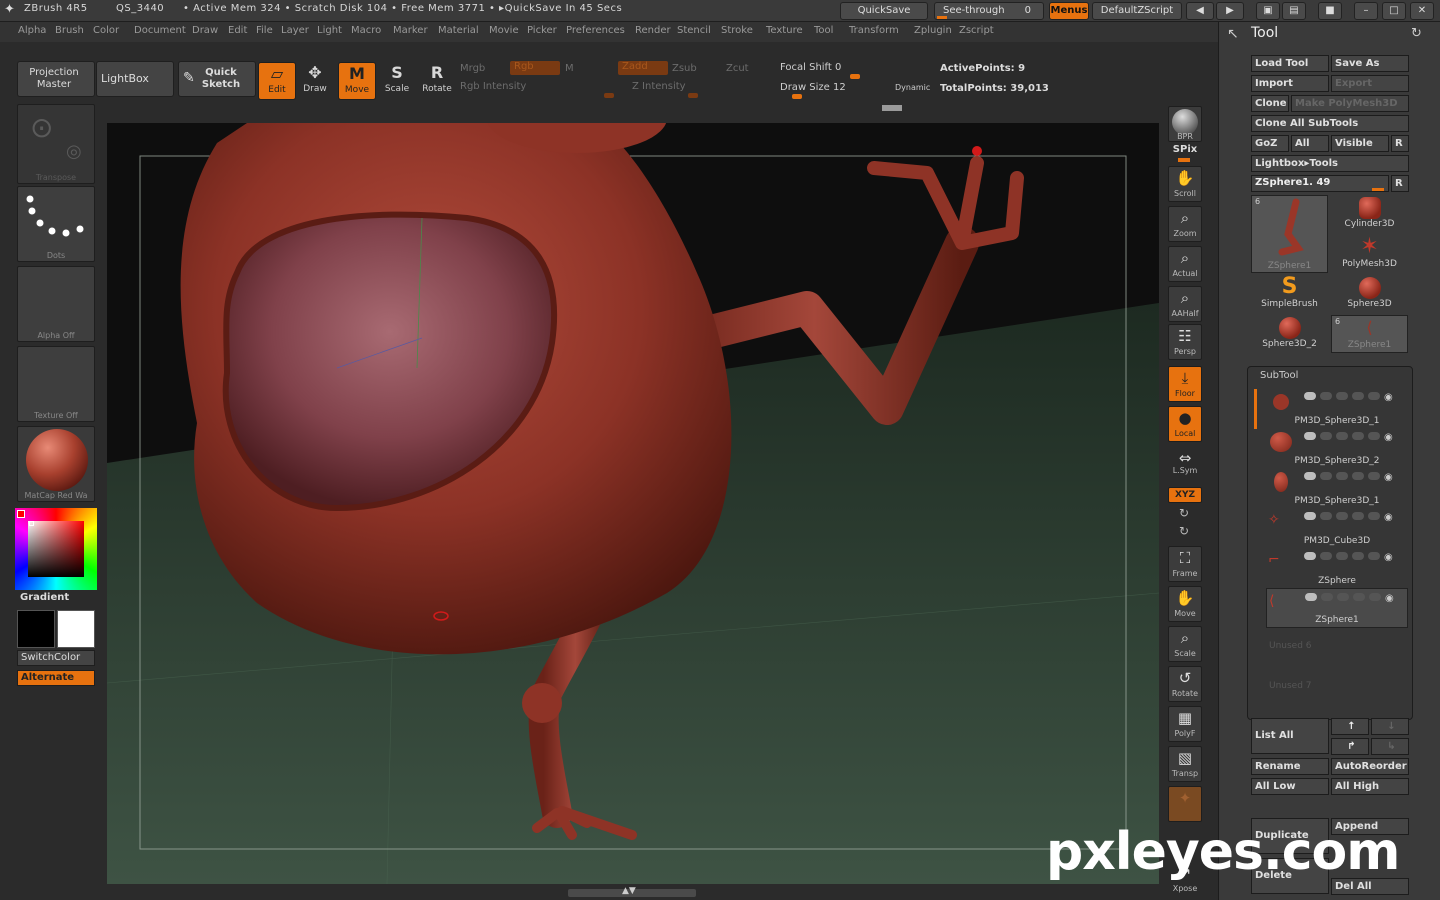 The width and height of the screenshot is (1440, 900). I want to click on maximize-icon: □, so click(1394, 11).